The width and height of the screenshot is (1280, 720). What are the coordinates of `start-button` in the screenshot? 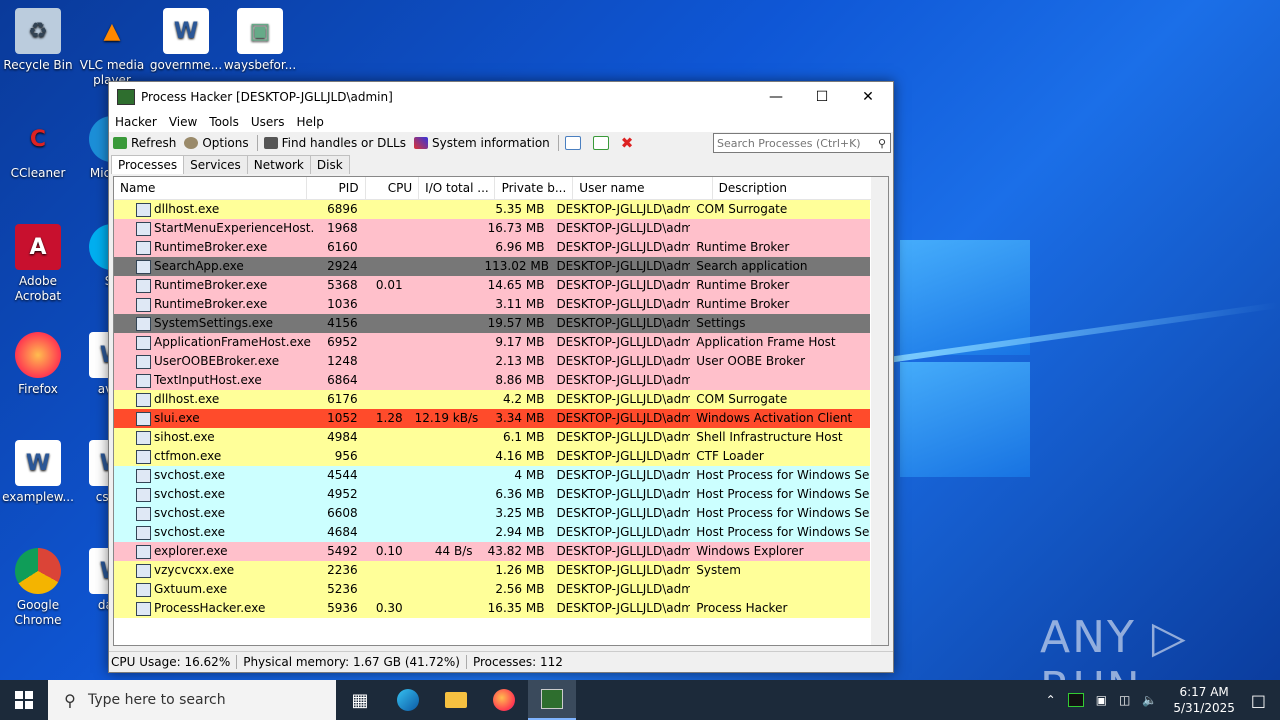 It's located at (24, 700).